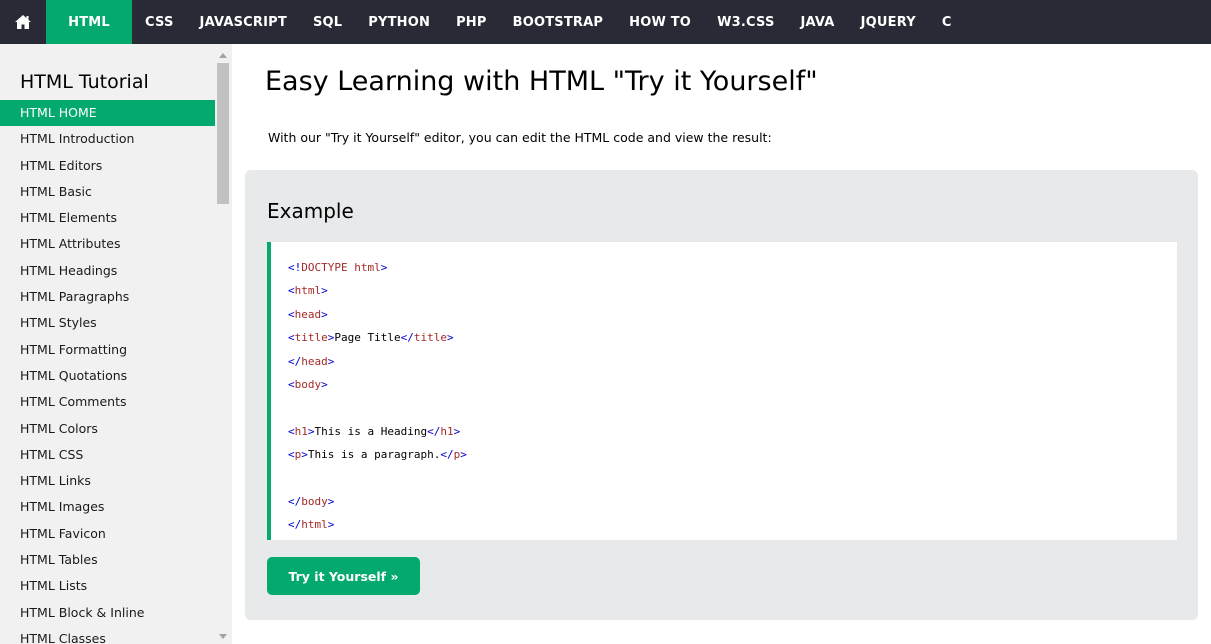 The image size is (1211, 644). I want to click on example-heading: Example, so click(310, 211).